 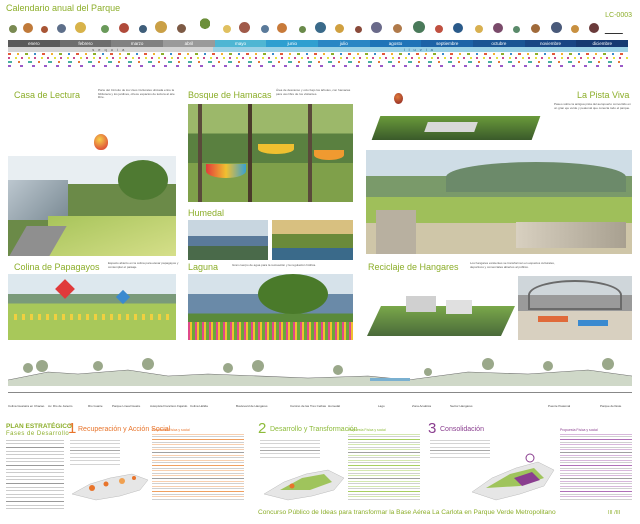 What do you see at coordinates (35, 475) in the screenshot?
I see `plan-intro-text` at bounding box center [35, 475].